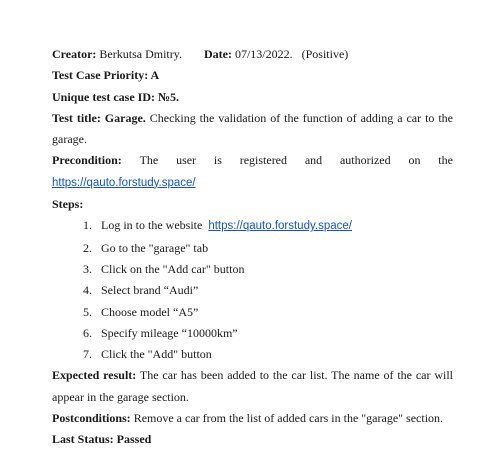  I want to click on step-number: 5., so click(87, 311).